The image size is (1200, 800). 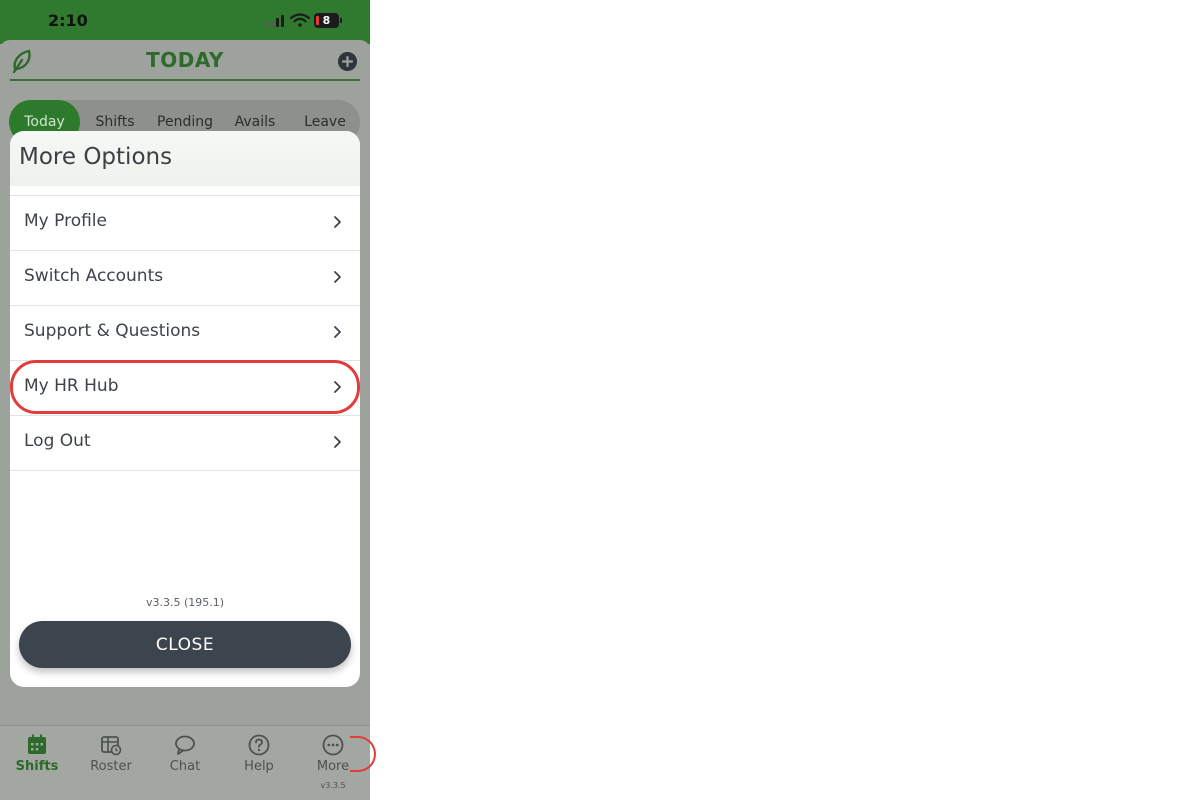 What do you see at coordinates (276, 21) in the screenshot?
I see `signal-icon` at bounding box center [276, 21].